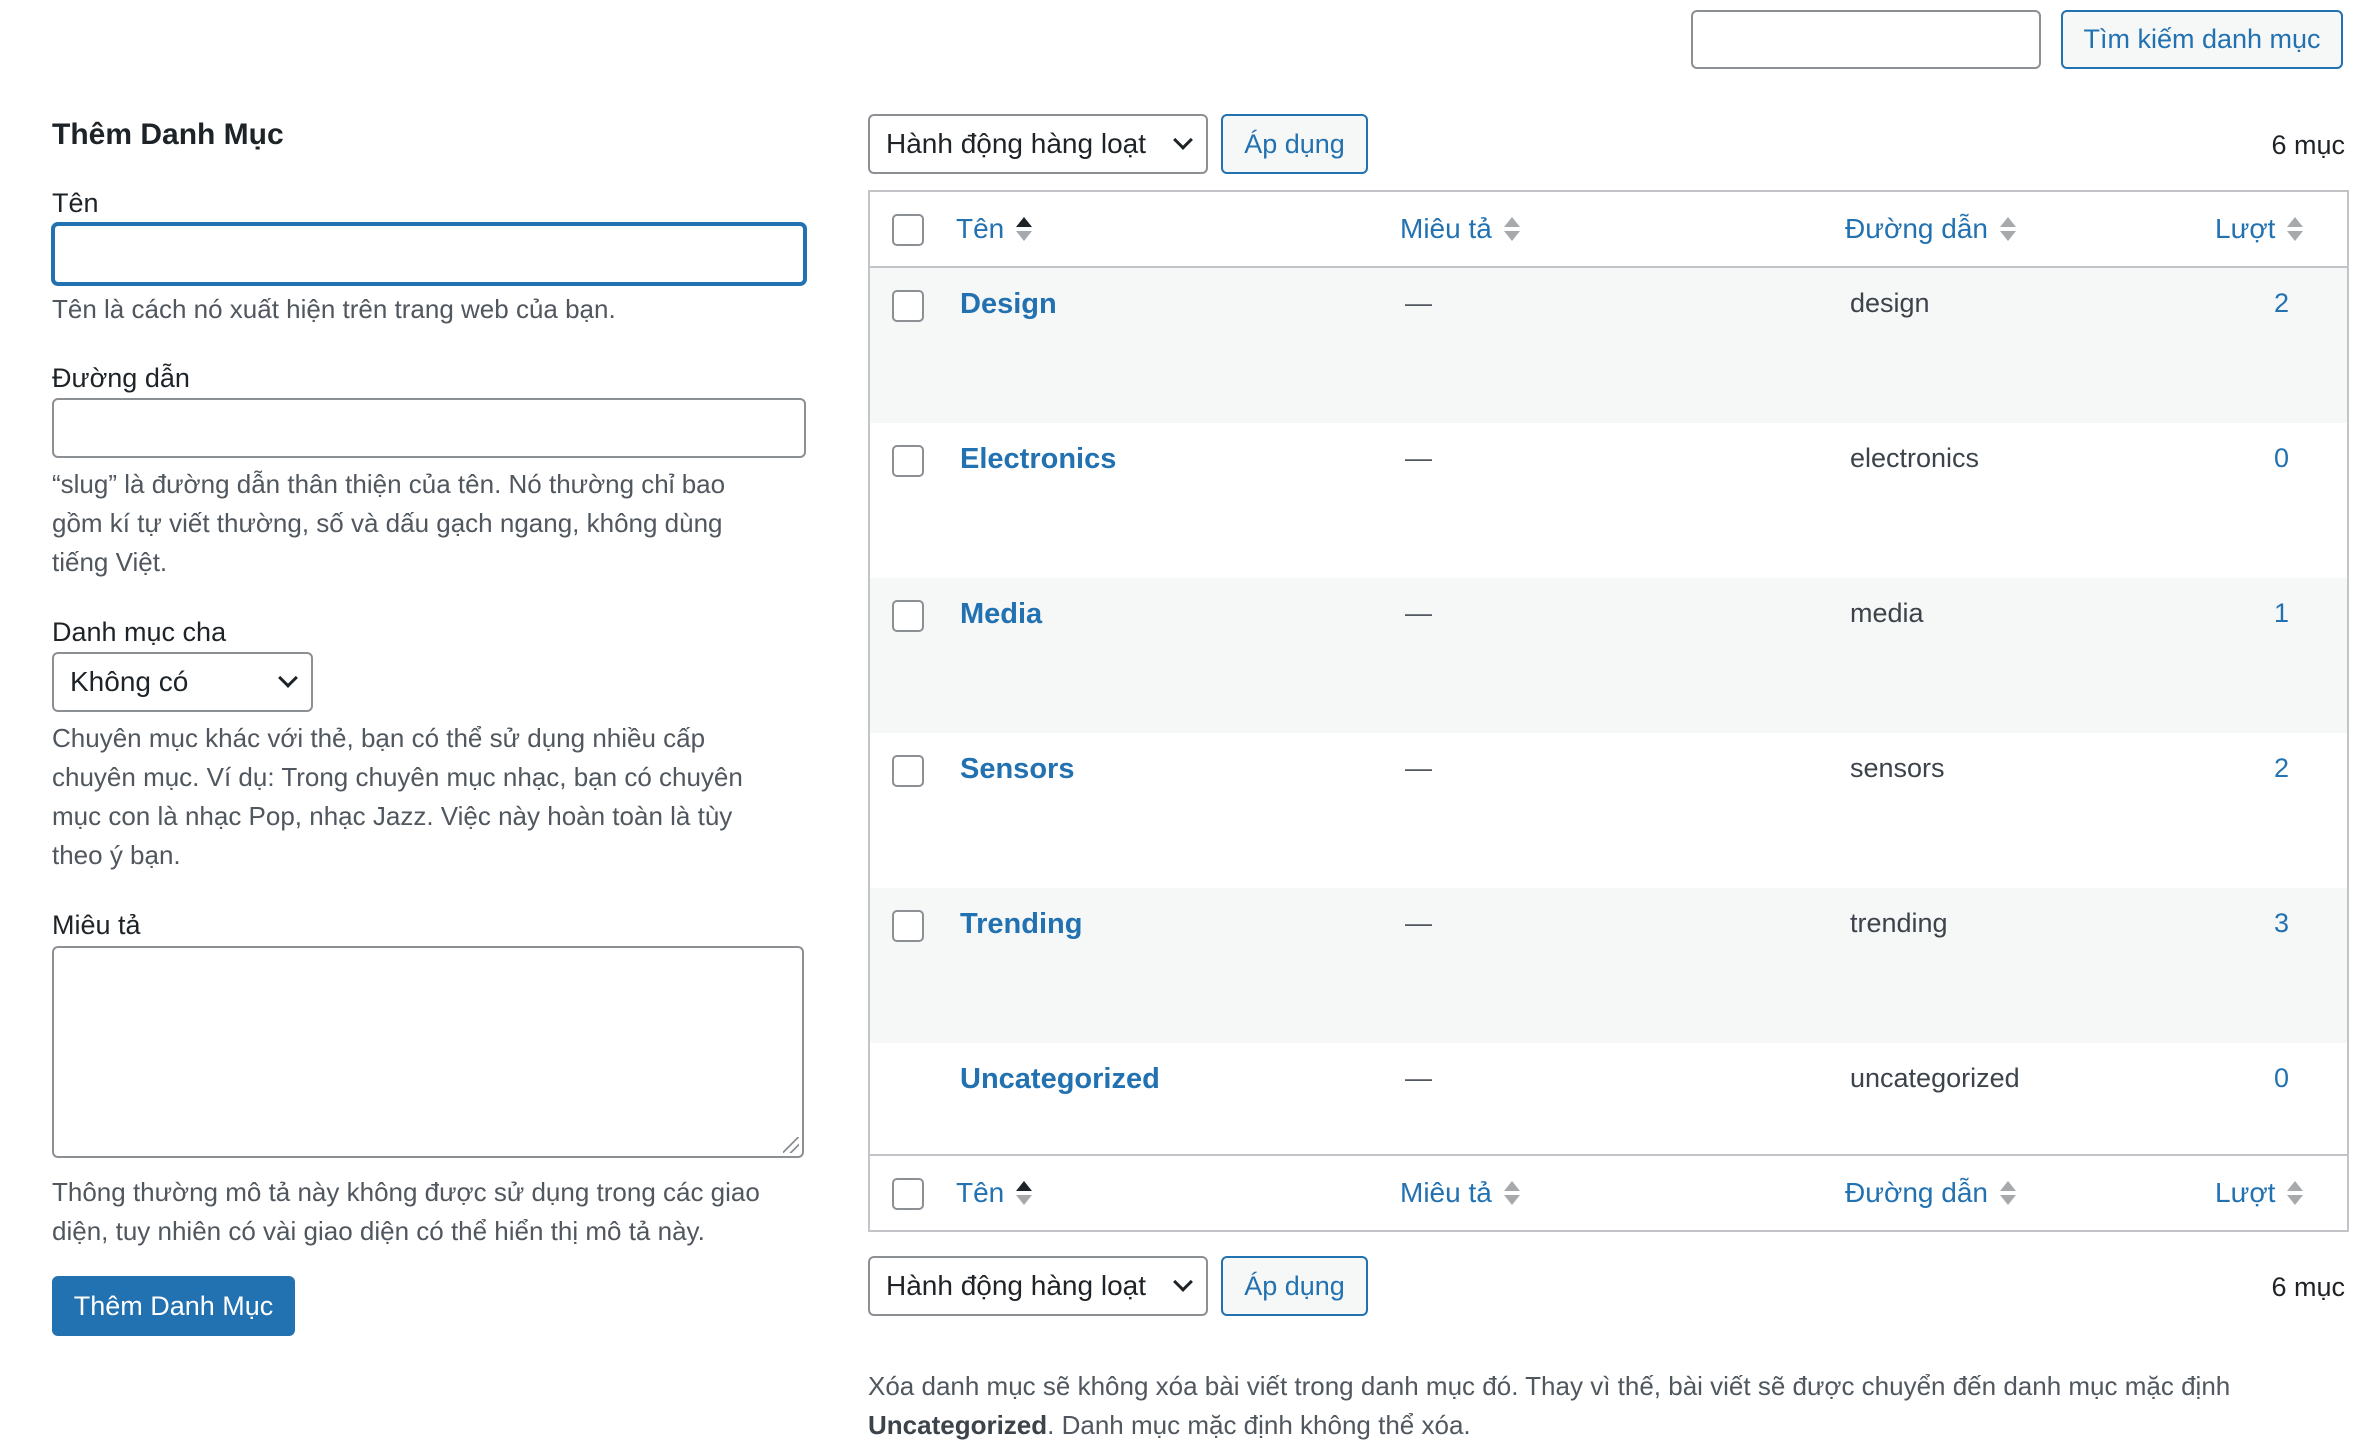 This screenshot has width=2380, height=1446. Describe the element at coordinates (2259, 229) in the screenshot. I see `column-header-count: Lượt` at that location.